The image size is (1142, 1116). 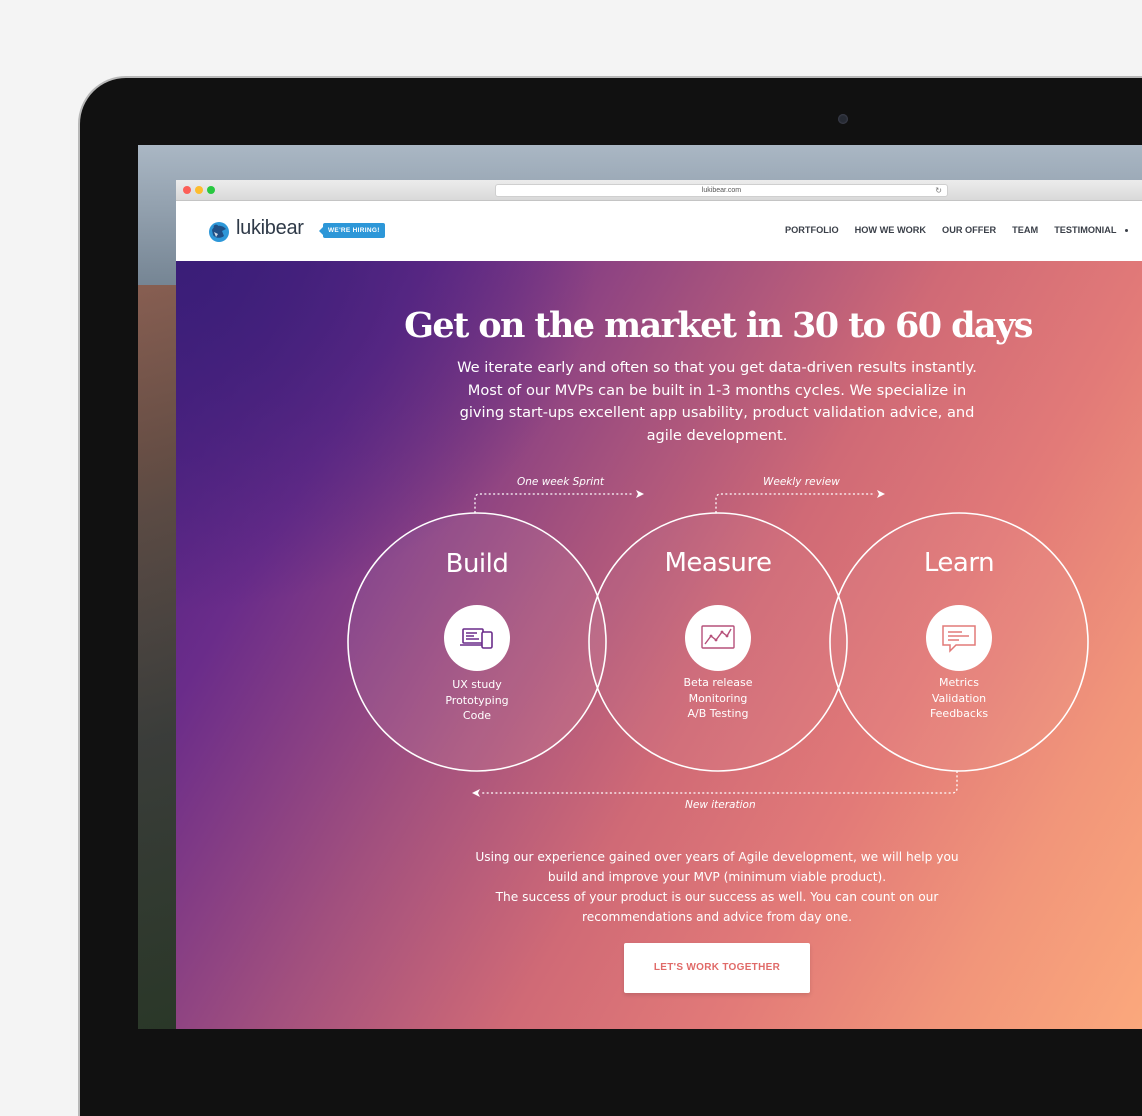 What do you see at coordinates (795, 503) in the screenshot?
I see `review-arrow-path` at bounding box center [795, 503].